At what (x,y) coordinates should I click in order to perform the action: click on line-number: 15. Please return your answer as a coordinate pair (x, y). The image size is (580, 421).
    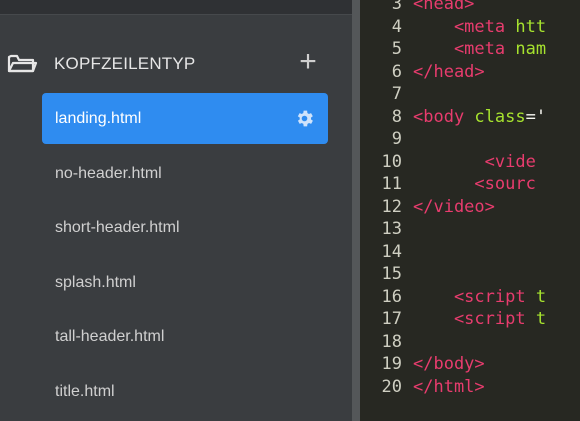
    Looking at the image, I should click on (391, 274).